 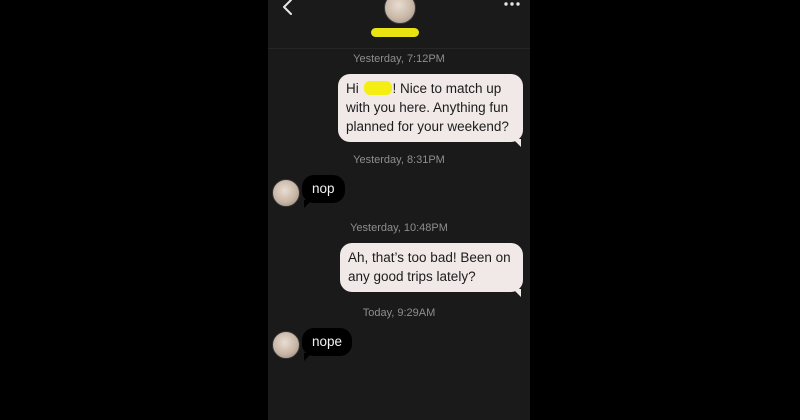 I want to click on contact-avatar, so click(x=400, y=12).